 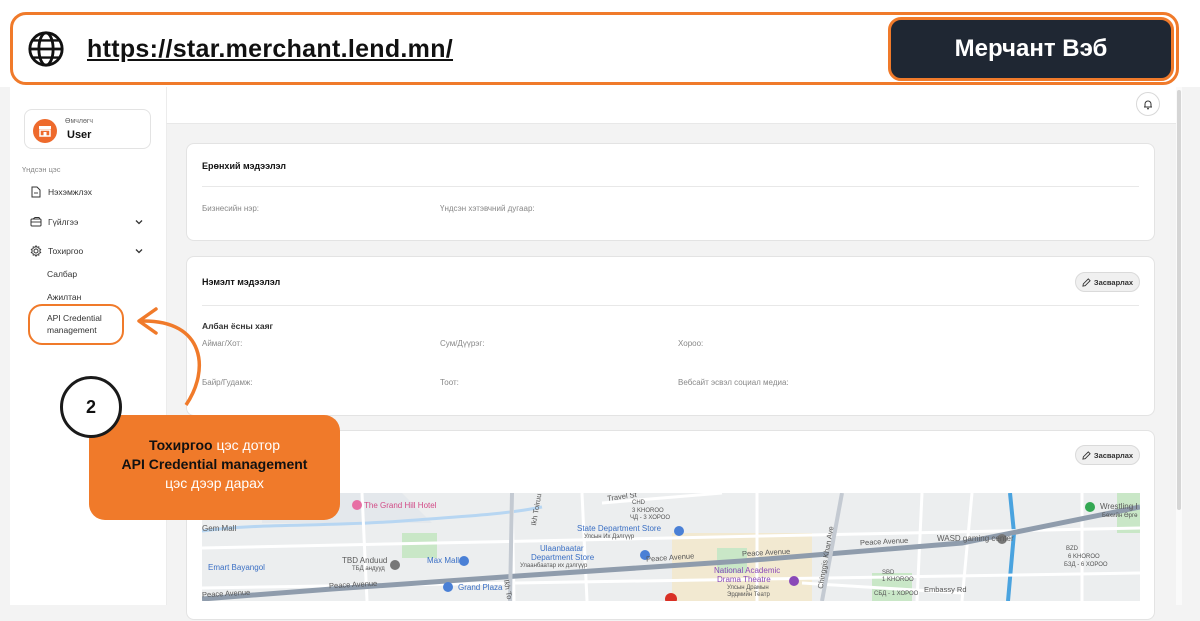 I want to click on sidebar-subitem-branch: Салбар, so click(x=62, y=274).